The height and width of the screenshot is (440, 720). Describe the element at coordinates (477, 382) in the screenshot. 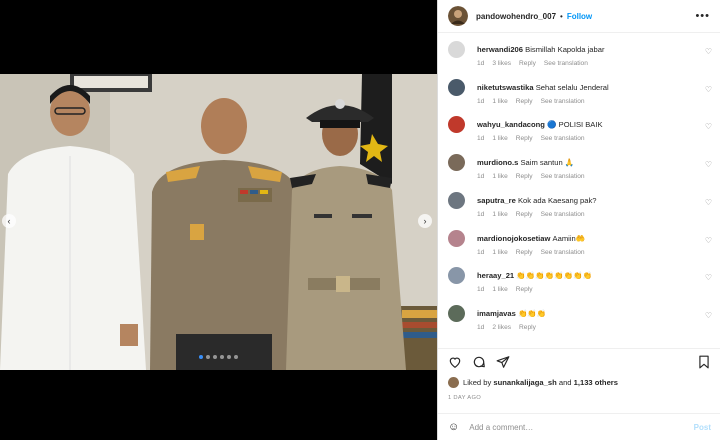

I see `likes-prefix: Liked by` at that location.